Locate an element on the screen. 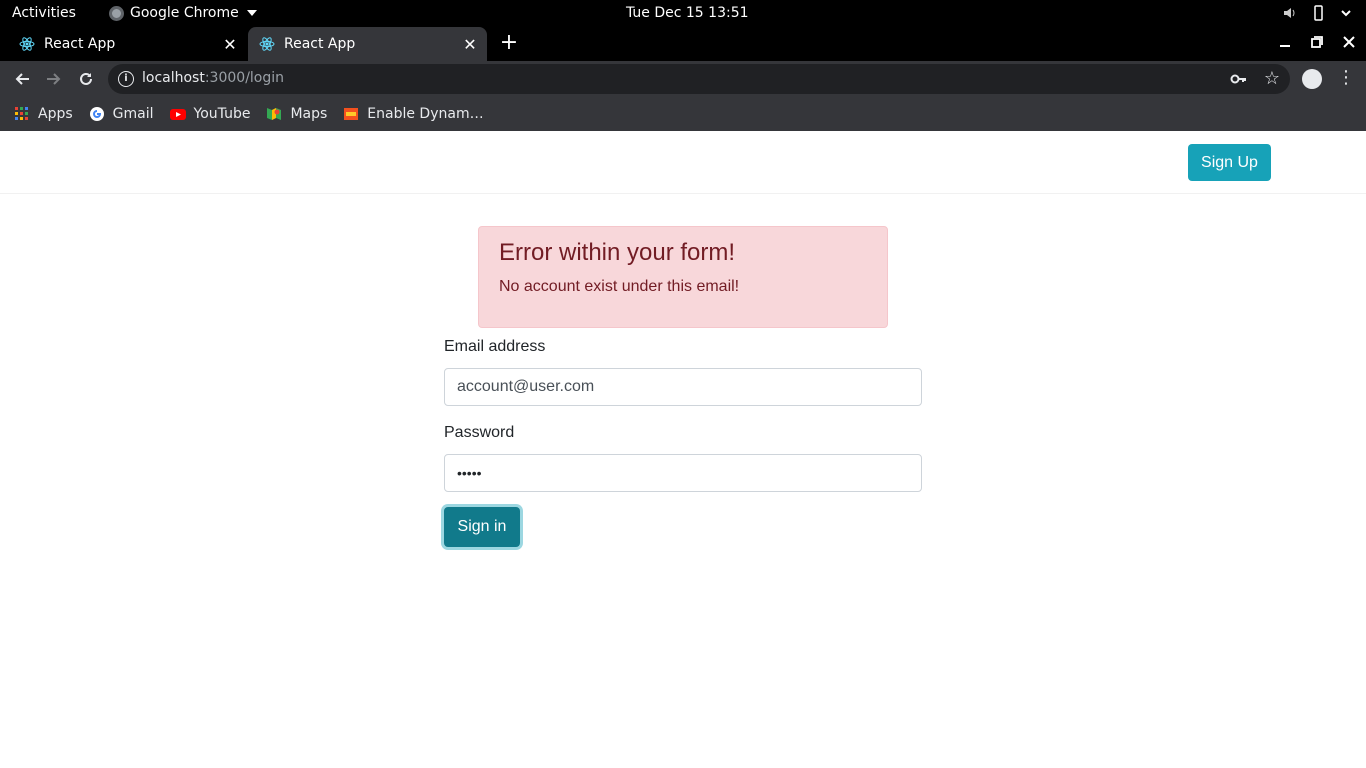 Image resolution: width=1366 pixels, height=768 pixels. password-label: Password is located at coordinates (479, 432).